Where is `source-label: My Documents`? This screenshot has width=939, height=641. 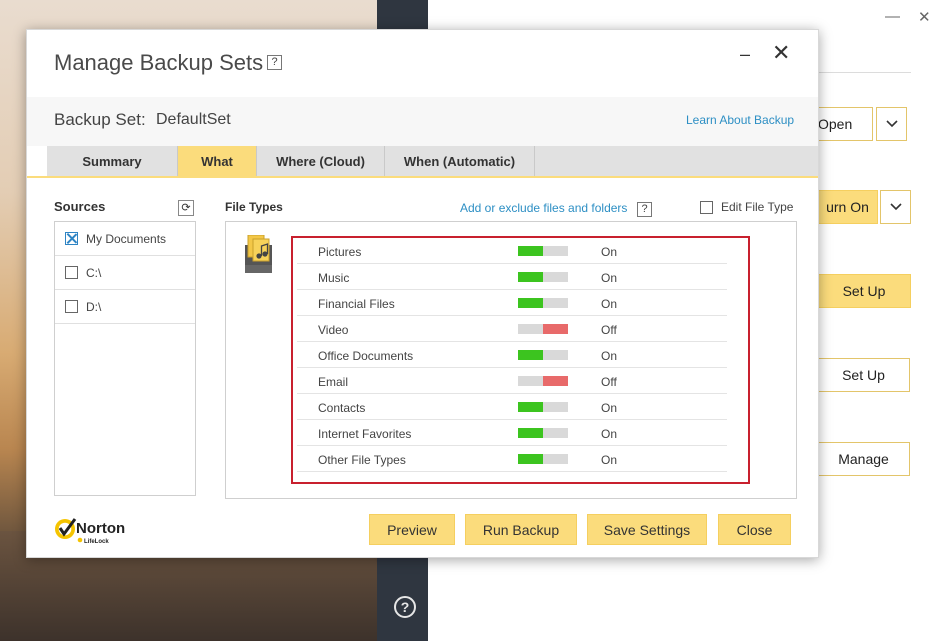 source-label: My Documents is located at coordinates (126, 238).